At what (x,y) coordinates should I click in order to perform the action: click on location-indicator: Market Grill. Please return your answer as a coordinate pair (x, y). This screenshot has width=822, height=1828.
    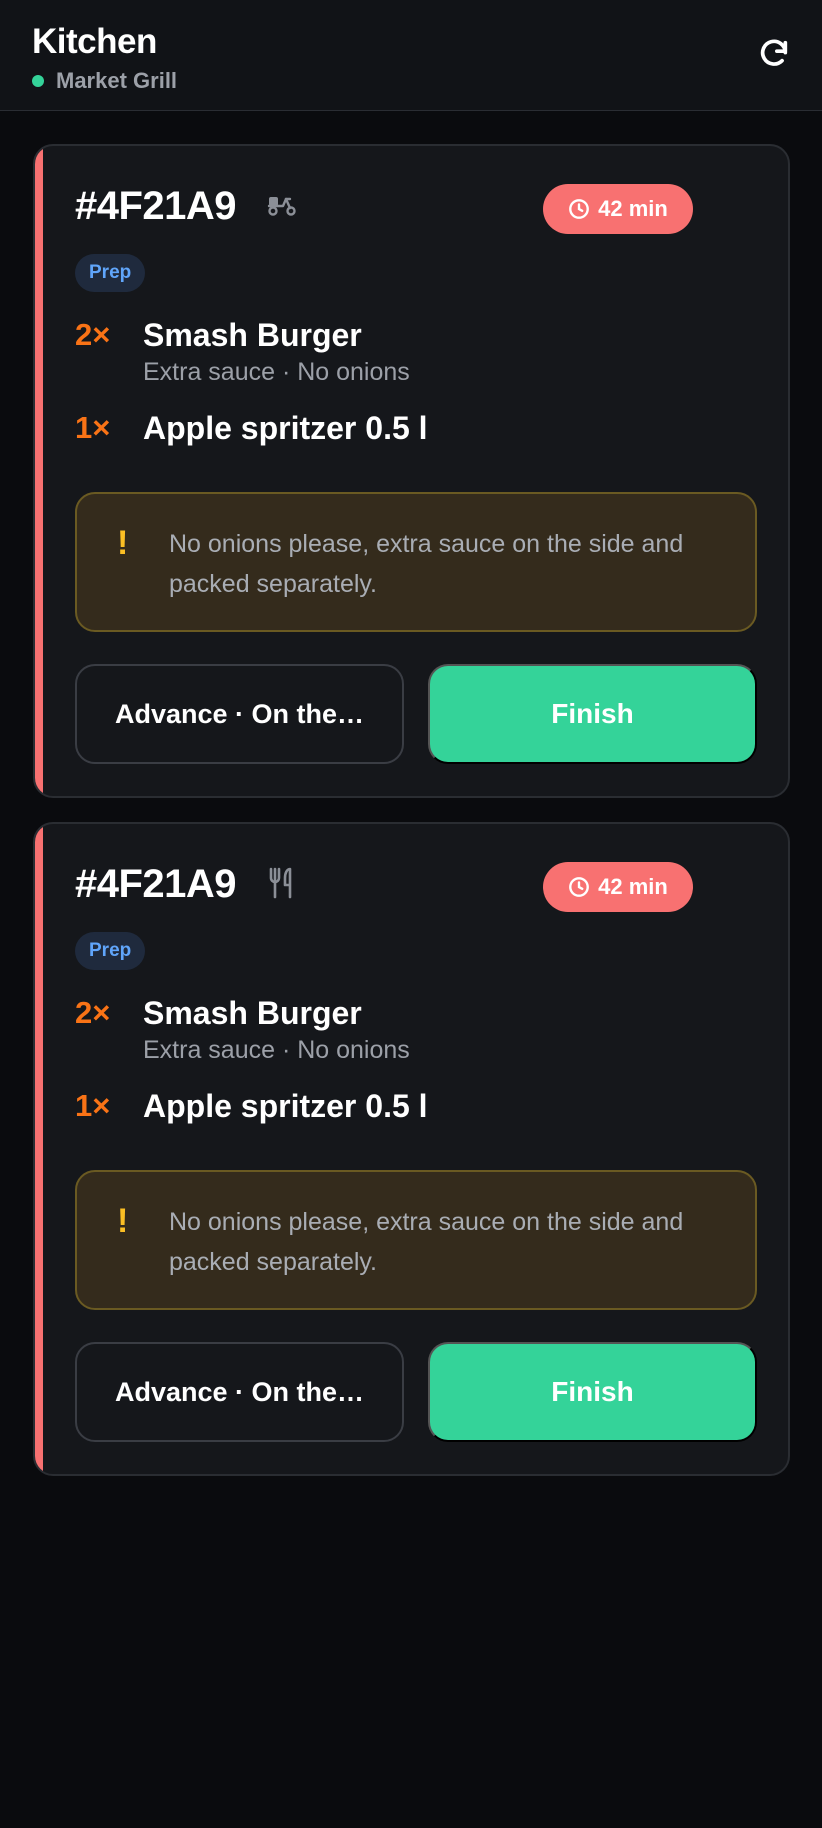
    Looking at the image, I should click on (104, 81).